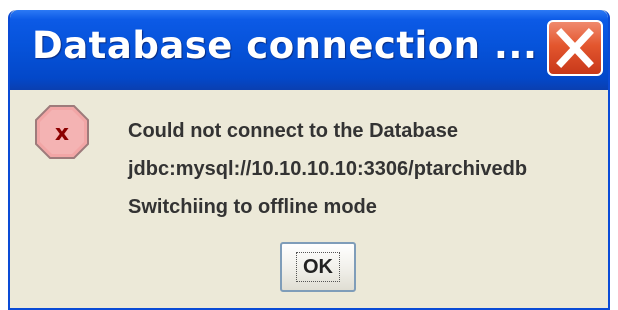  I want to click on ok-button-label: OK, so click(318, 267).